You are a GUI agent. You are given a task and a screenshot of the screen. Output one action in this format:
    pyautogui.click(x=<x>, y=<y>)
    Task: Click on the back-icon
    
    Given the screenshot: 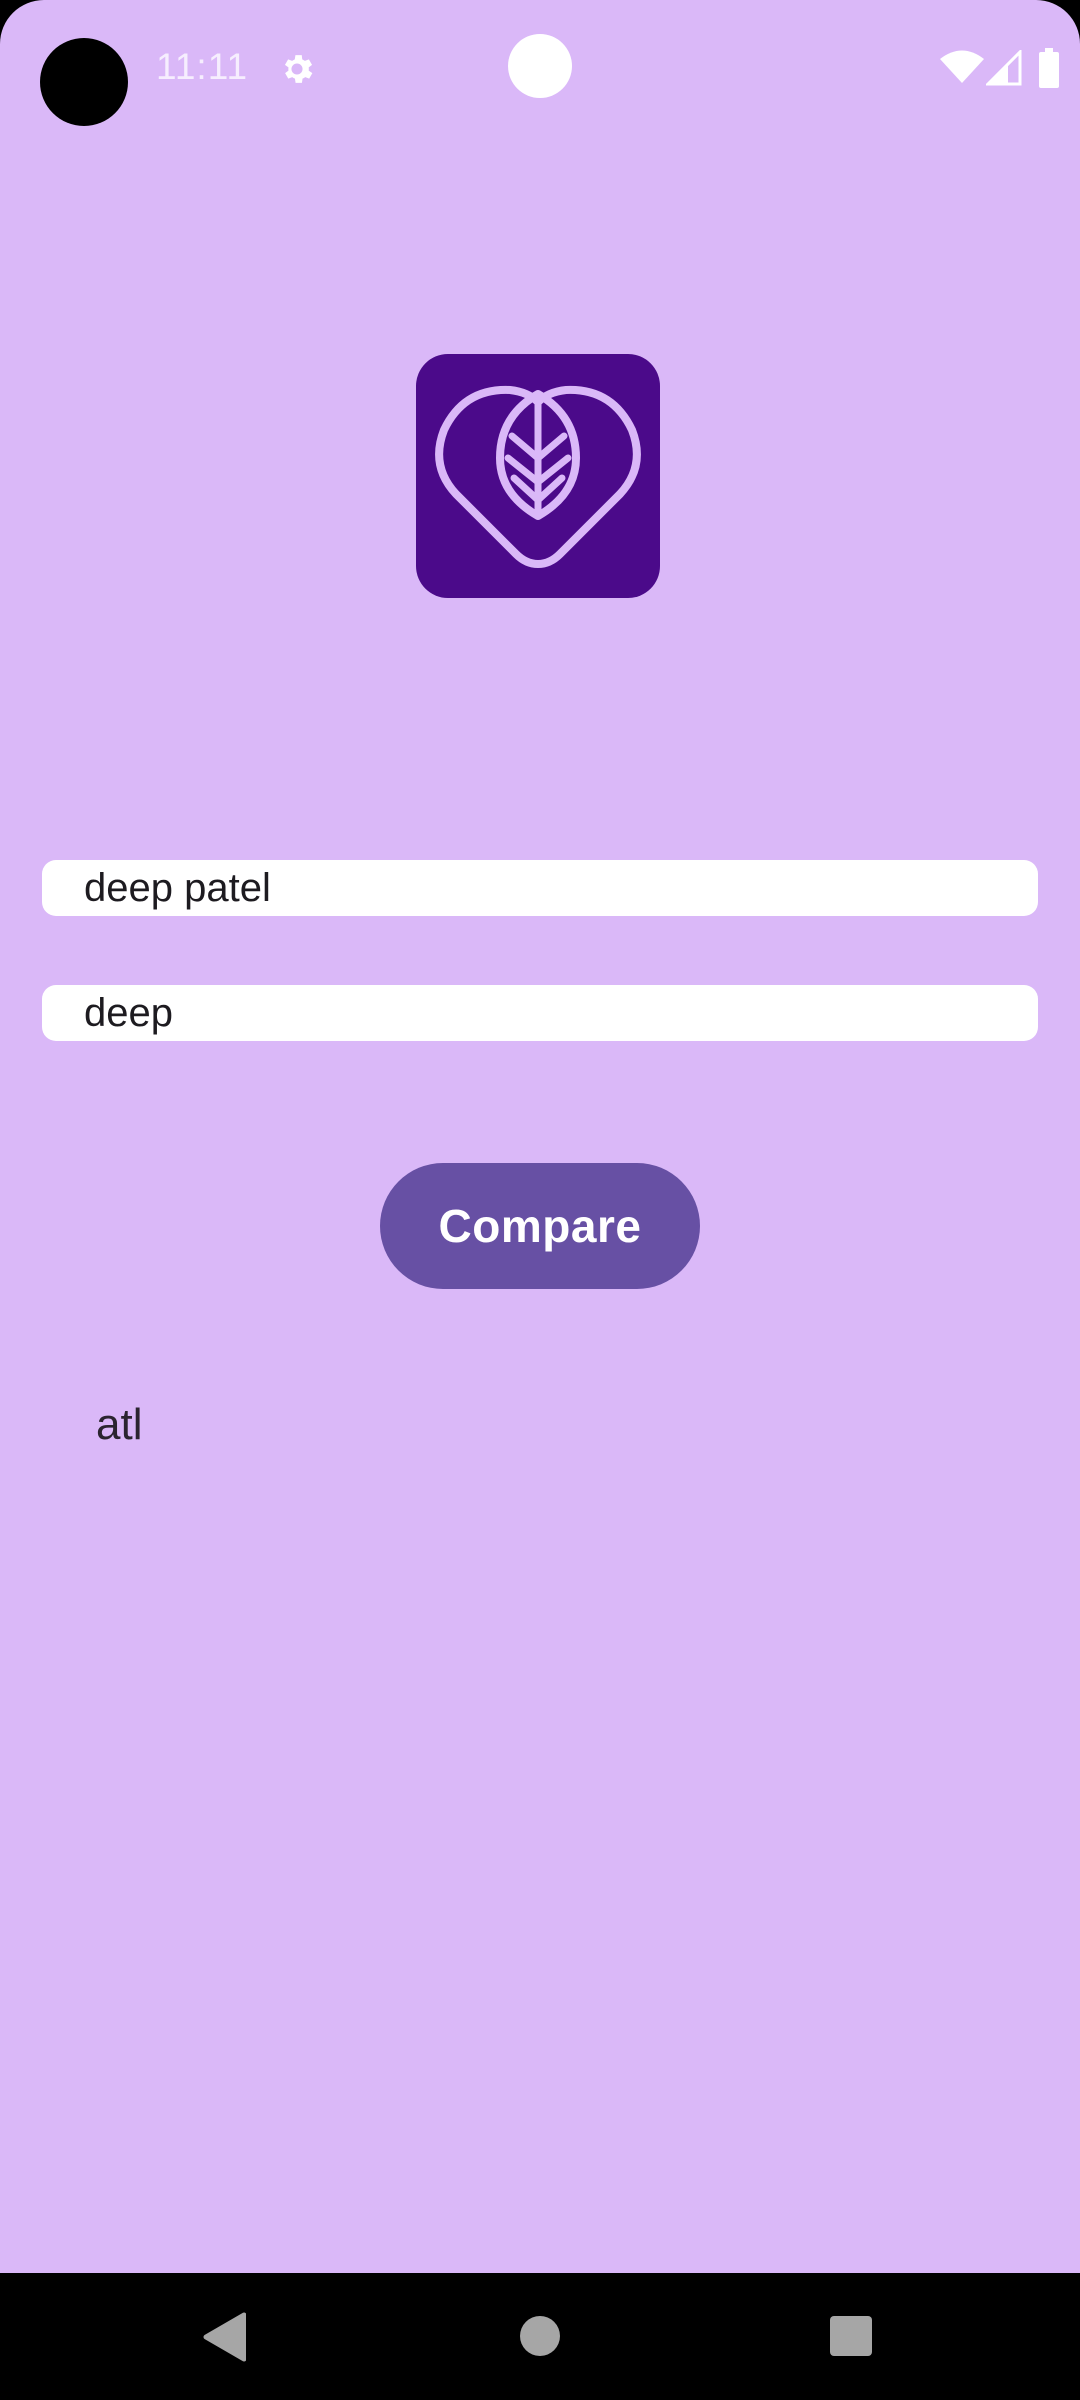 What is the action you would take?
    pyautogui.click(x=224, y=2337)
    